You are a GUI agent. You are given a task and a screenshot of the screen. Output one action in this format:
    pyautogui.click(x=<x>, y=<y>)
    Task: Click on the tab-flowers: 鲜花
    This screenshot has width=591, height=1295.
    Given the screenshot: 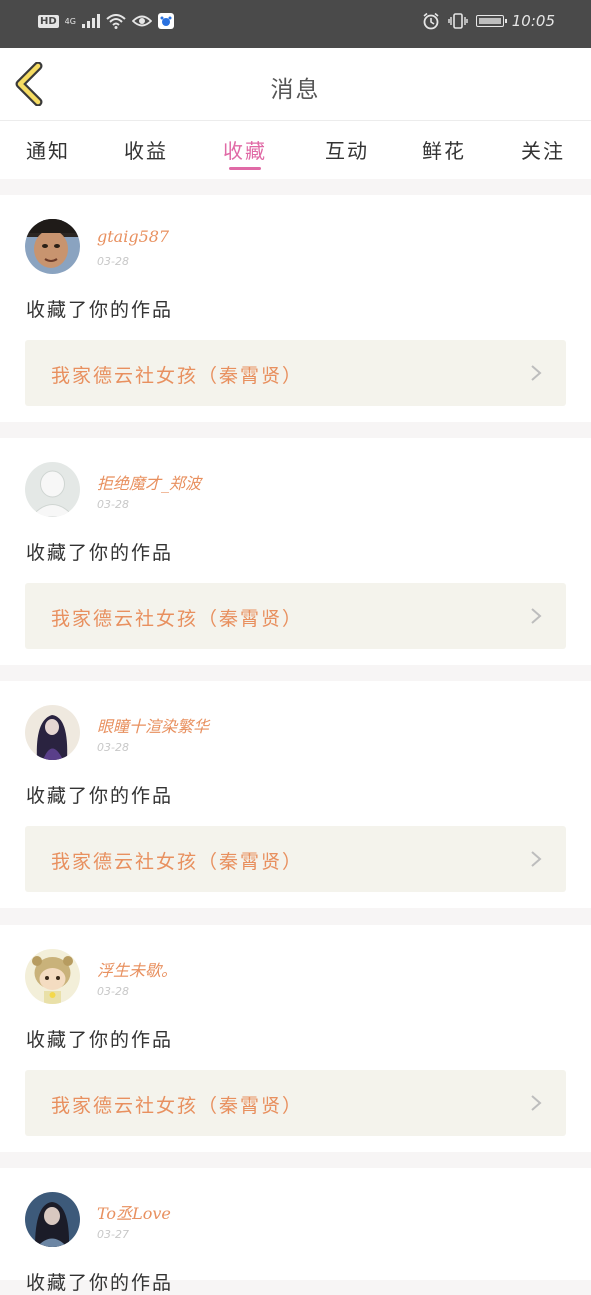 What is the action you would take?
    pyautogui.click(x=444, y=149)
    